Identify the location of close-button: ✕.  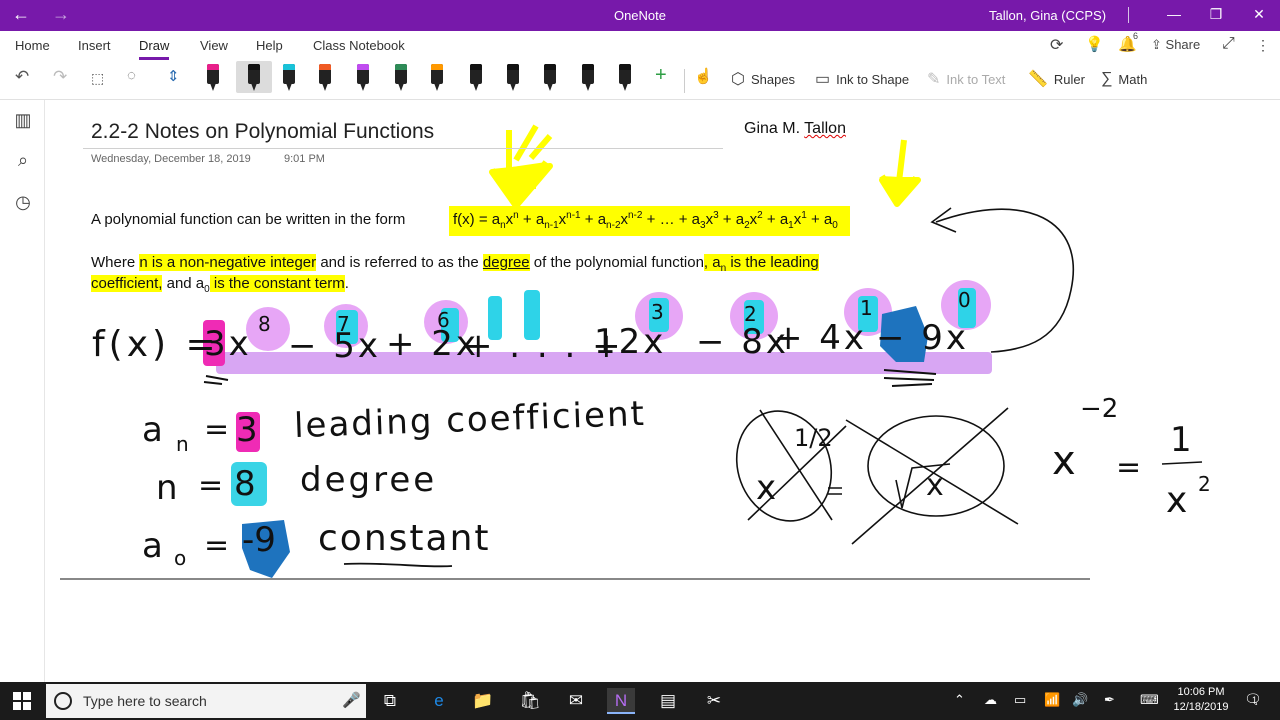
(1259, 14).